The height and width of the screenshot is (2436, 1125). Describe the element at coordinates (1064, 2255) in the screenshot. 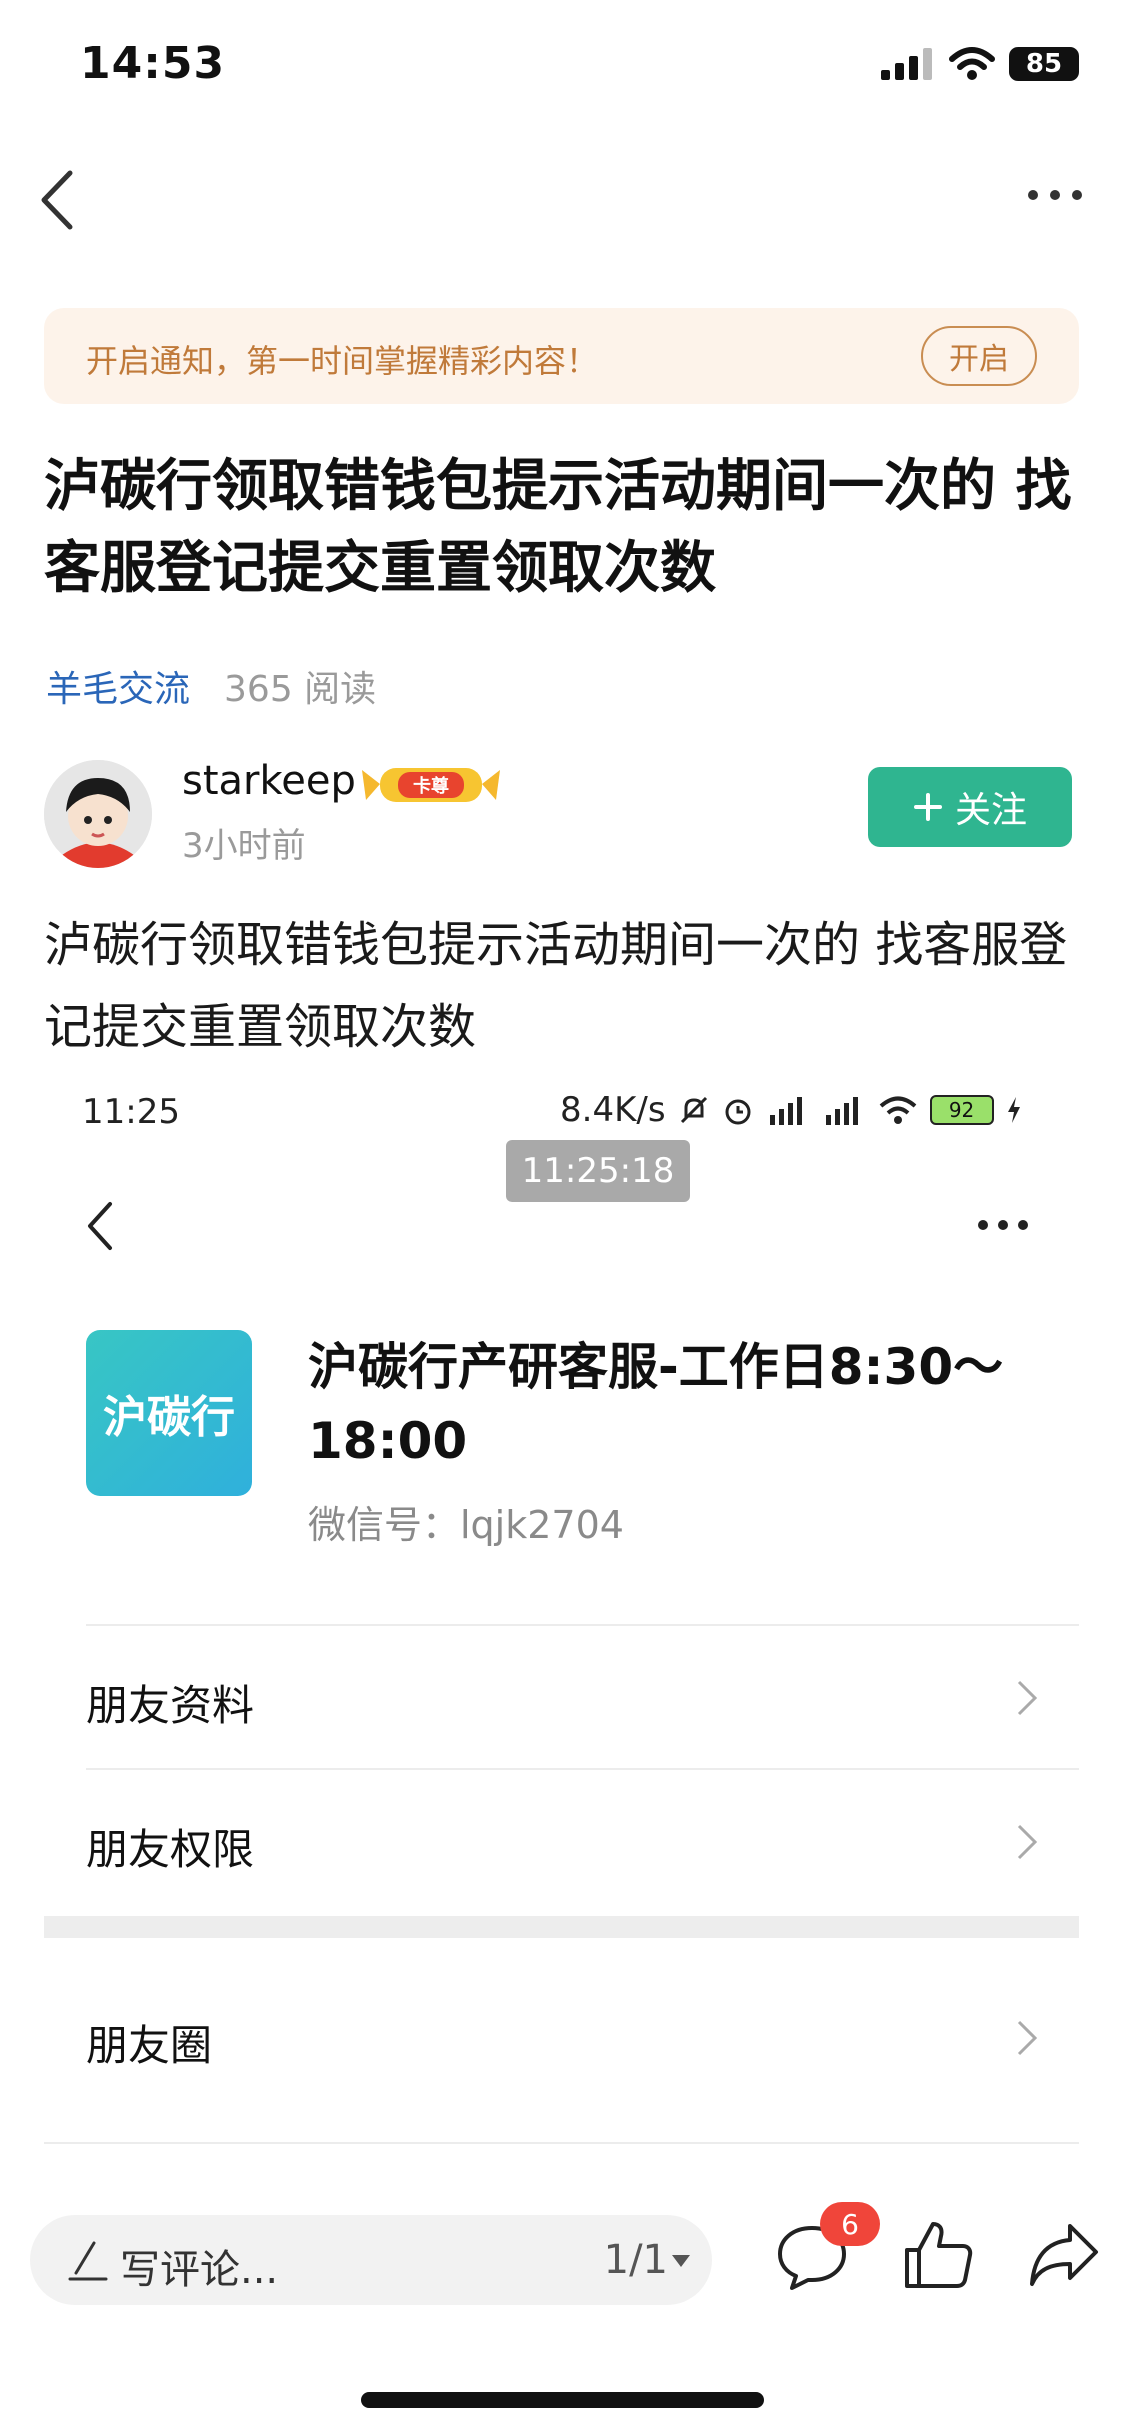

I see `share-icon` at that location.